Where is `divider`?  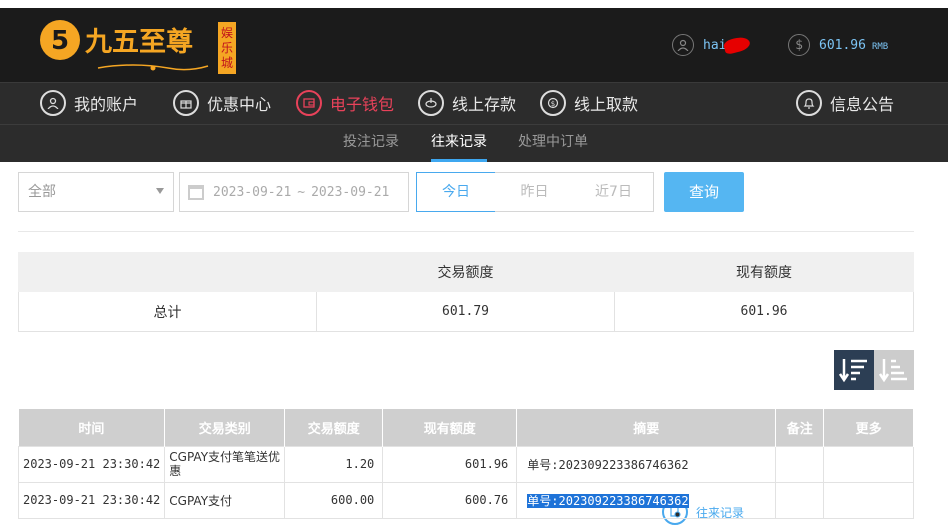
divider is located at coordinates (466, 231).